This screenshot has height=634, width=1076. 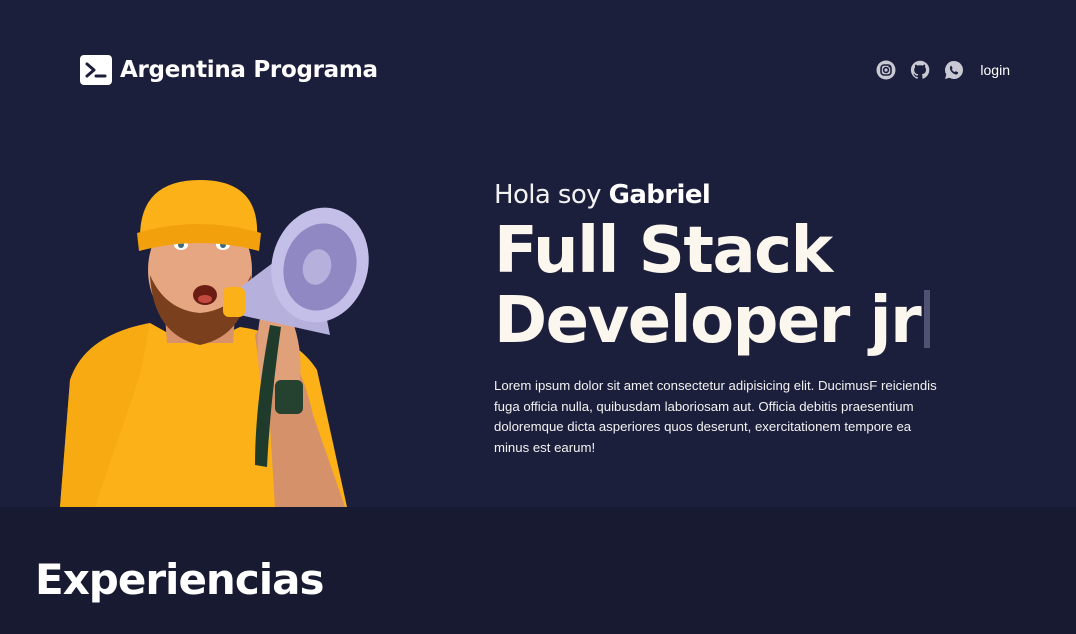 I want to click on brand-link: Argentina Programa, so click(x=229, y=70).